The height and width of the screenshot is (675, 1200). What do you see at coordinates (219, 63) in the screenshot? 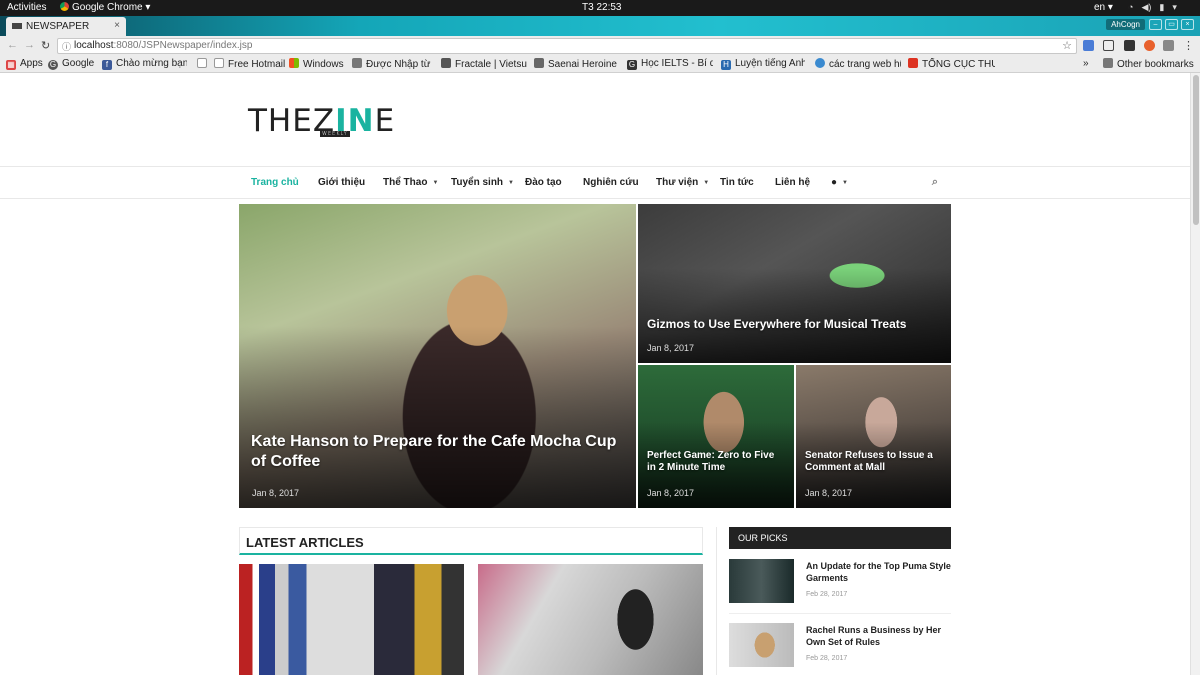
I see `page-icon` at bounding box center [219, 63].